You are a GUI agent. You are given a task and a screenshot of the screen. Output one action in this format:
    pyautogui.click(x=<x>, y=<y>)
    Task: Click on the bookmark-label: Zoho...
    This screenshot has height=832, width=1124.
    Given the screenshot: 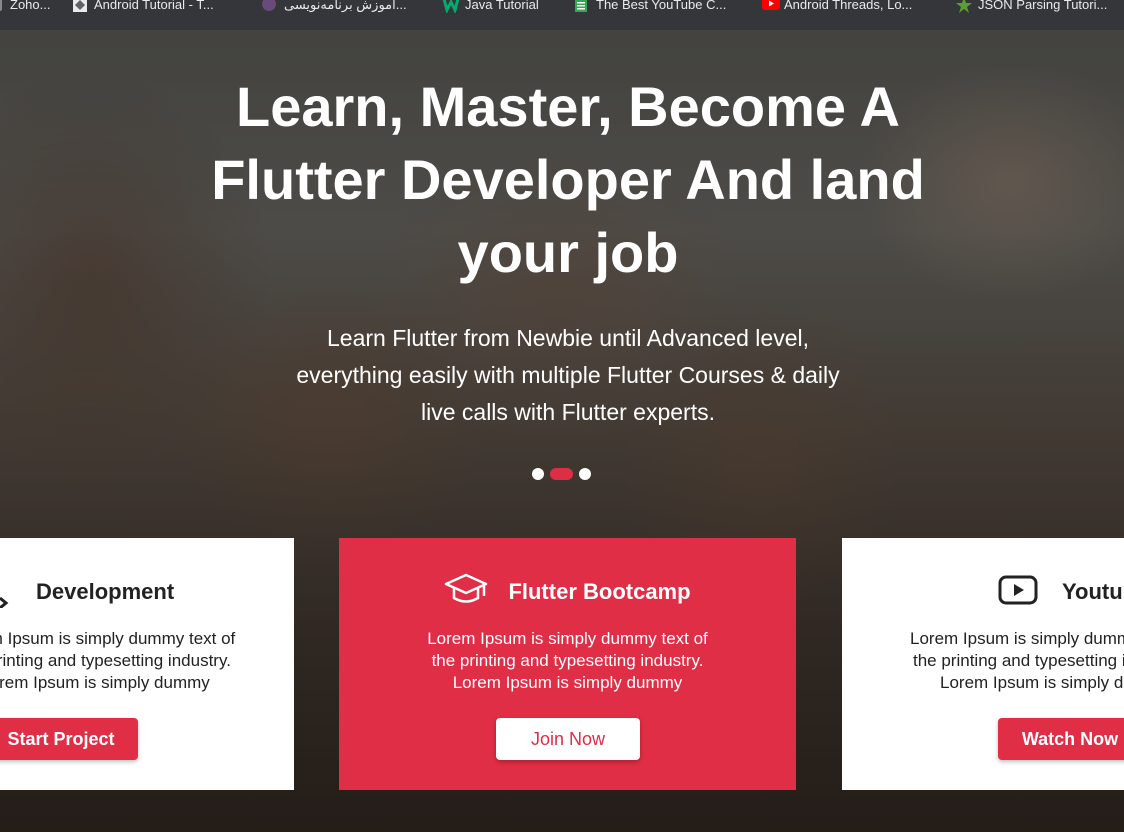 What is the action you would take?
    pyautogui.click(x=30, y=6)
    